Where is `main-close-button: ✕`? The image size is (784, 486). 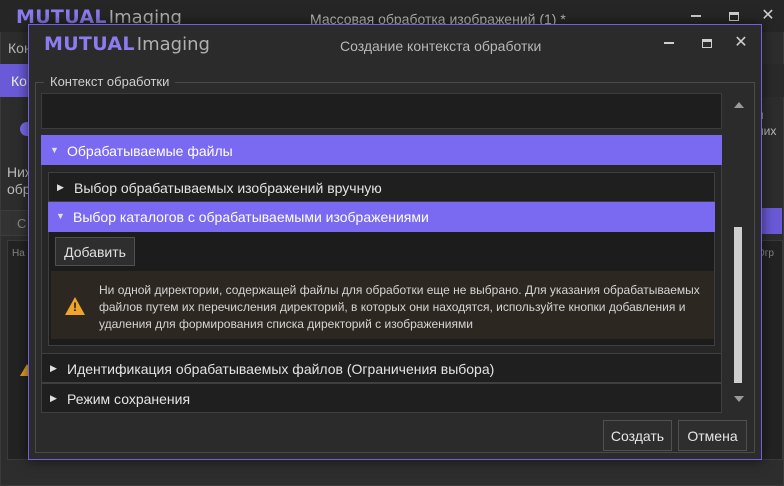 main-close-button: ✕ is located at coordinates (768, 16).